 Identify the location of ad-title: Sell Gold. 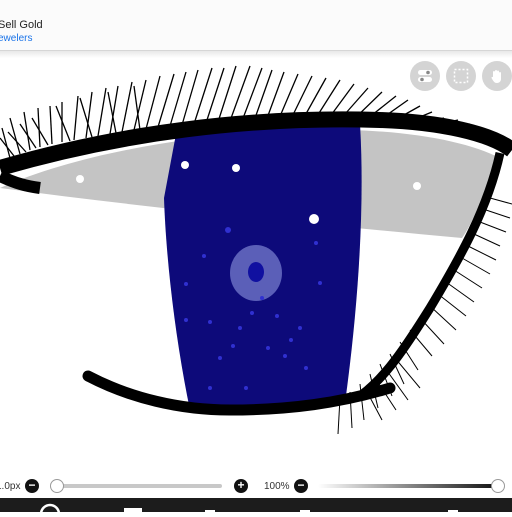
(21, 25).